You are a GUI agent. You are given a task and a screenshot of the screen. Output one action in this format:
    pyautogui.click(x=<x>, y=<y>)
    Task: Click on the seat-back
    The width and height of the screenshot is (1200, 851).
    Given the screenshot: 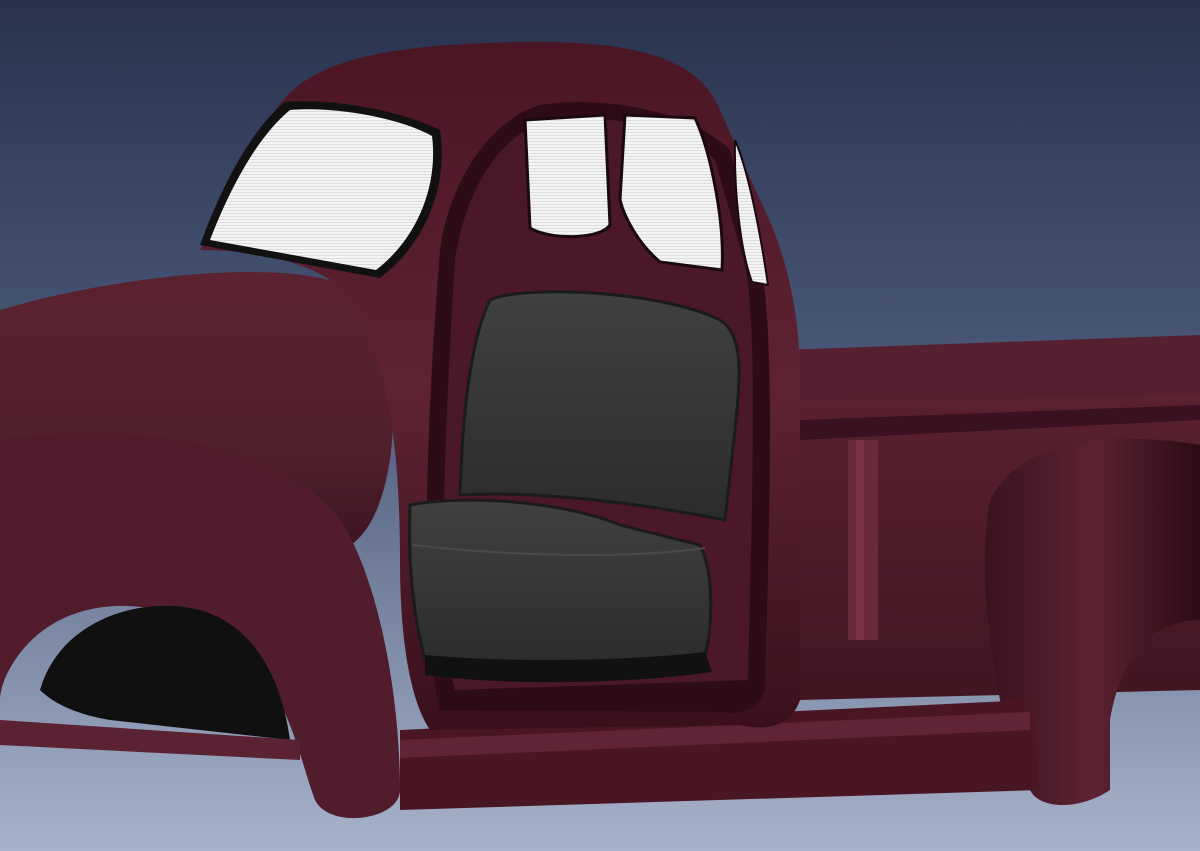 What is the action you would take?
    pyautogui.click(x=599, y=406)
    